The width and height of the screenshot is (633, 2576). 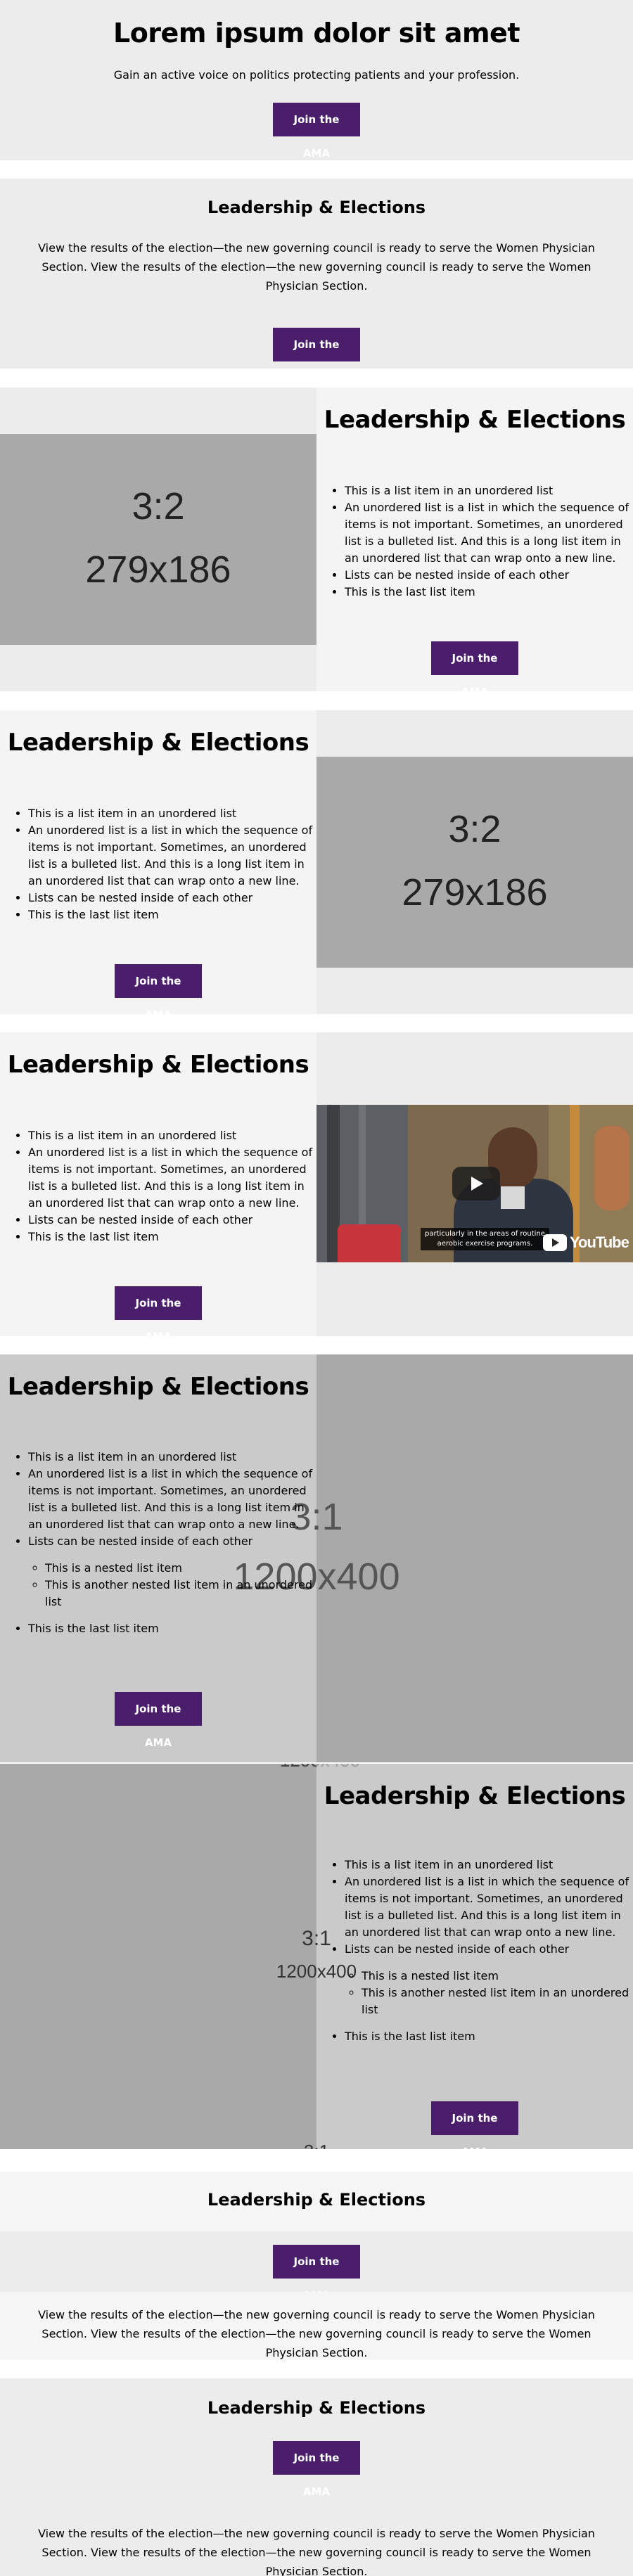 I want to click on play-icon, so click(x=477, y=1184).